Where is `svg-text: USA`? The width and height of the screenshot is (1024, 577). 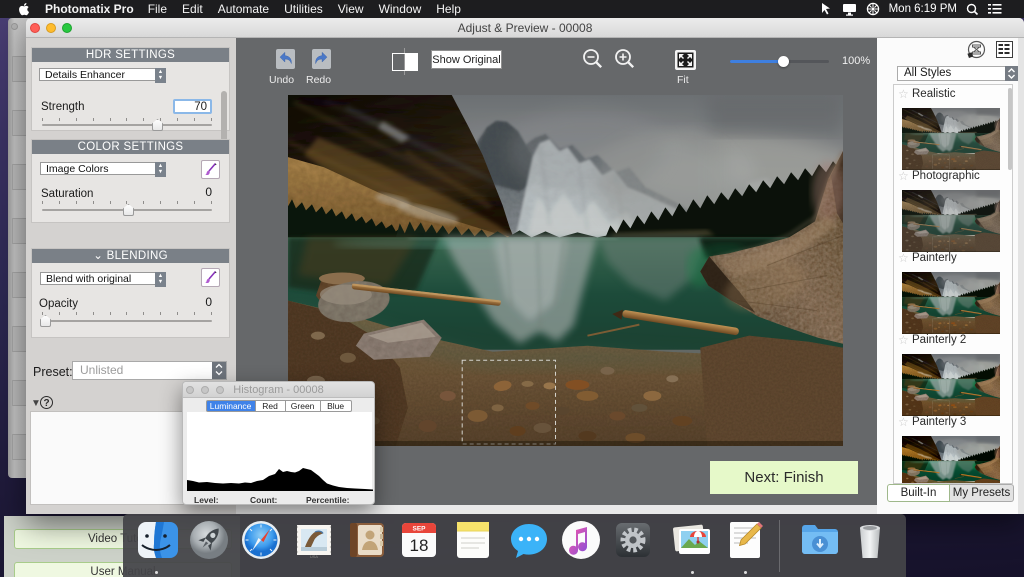
svg-text: USA is located at coordinates (314, 556).